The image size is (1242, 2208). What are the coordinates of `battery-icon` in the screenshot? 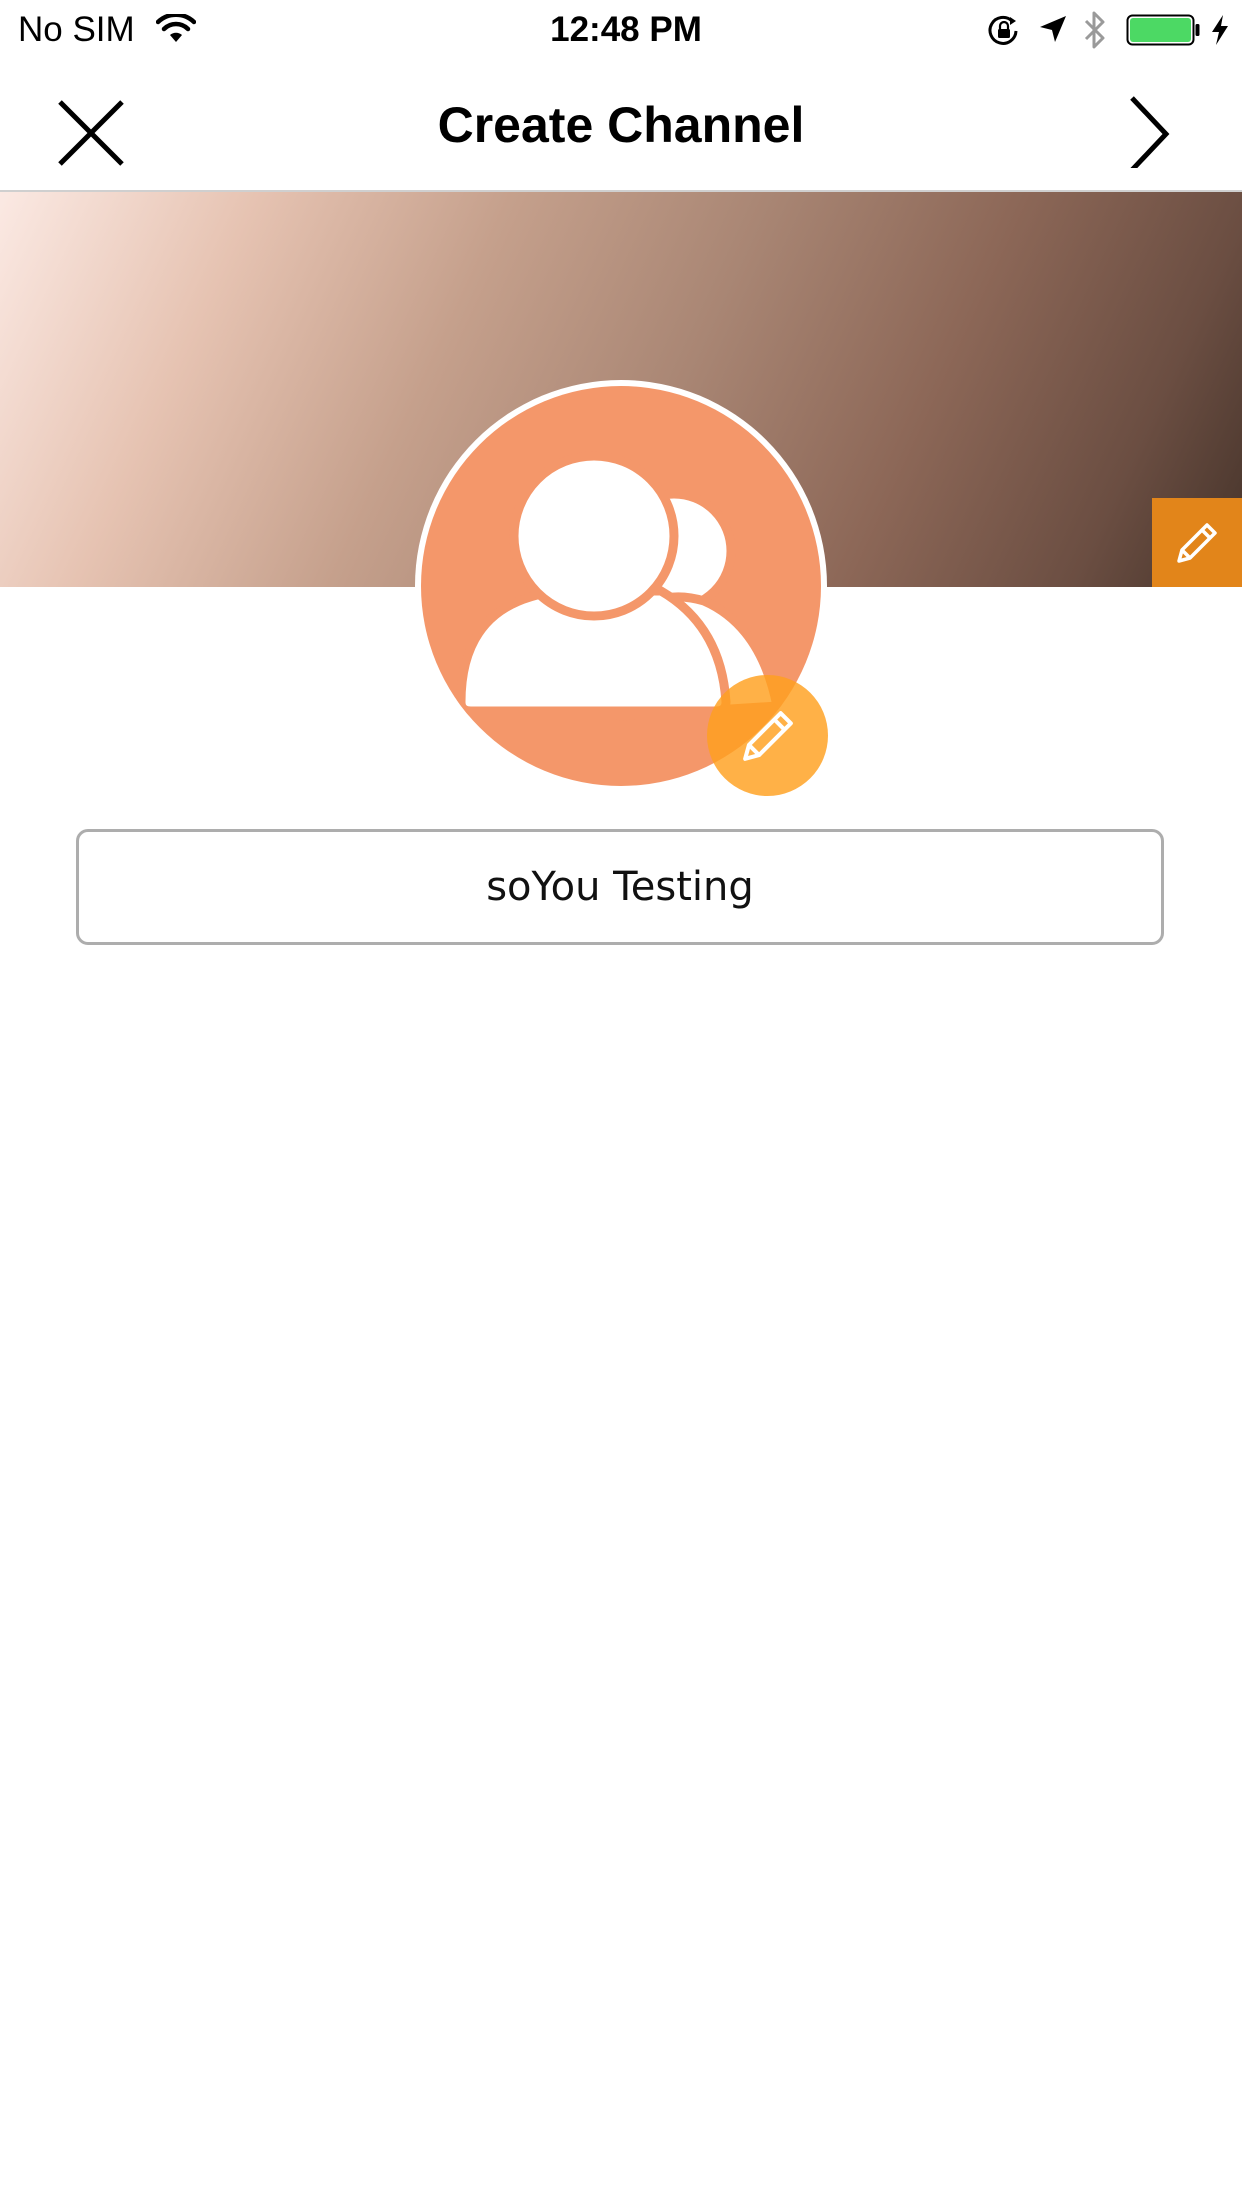 It's located at (1163, 30).